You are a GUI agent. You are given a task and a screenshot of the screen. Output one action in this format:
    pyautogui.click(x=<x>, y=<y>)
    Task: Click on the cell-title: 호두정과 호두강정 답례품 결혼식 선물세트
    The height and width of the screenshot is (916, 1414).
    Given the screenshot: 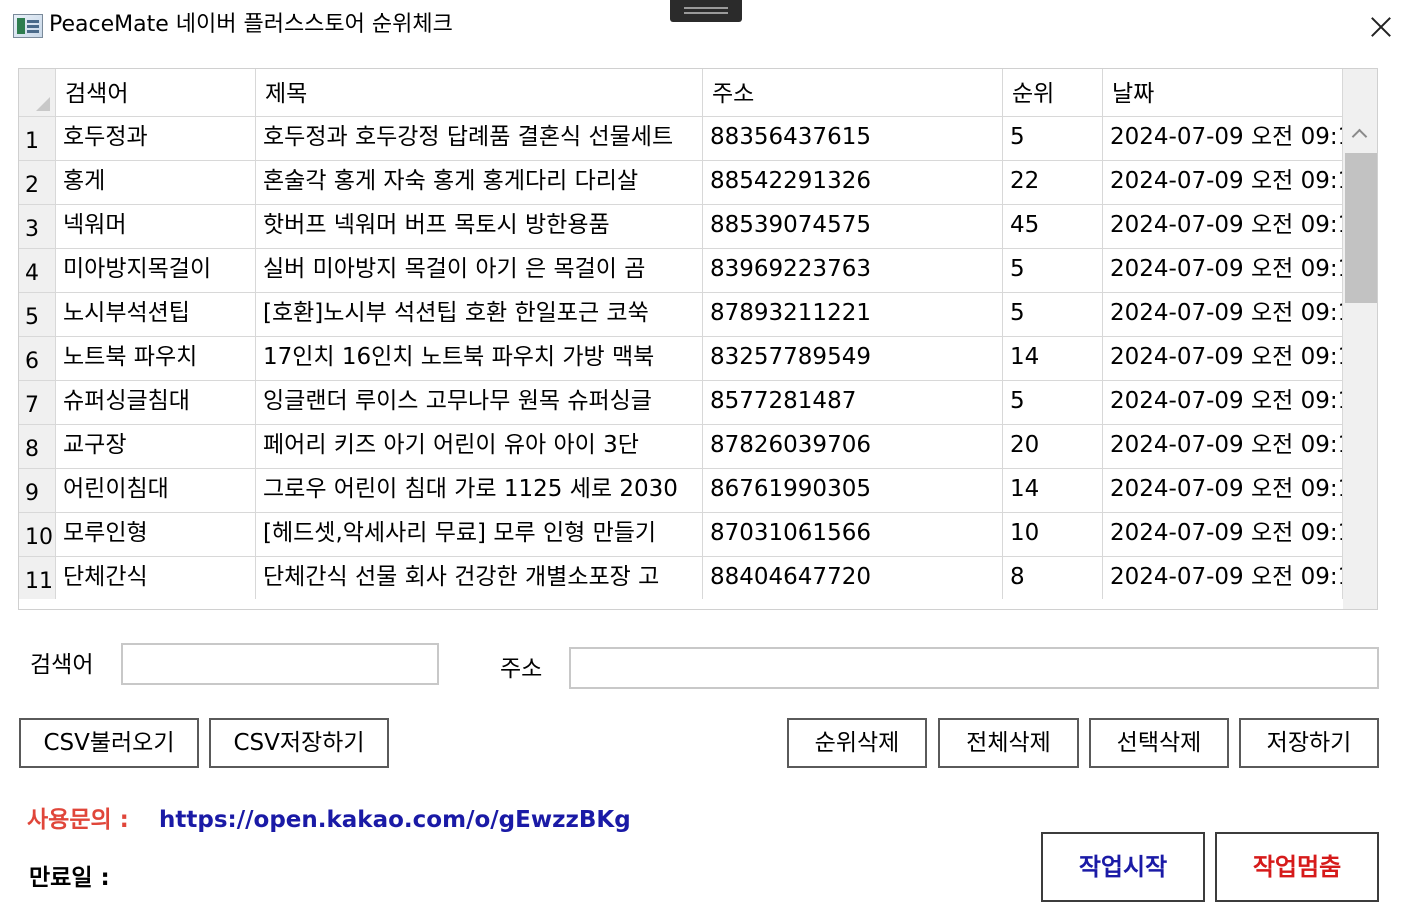 What is the action you would take?
    pyautogui.click(x=479, y=139)
    